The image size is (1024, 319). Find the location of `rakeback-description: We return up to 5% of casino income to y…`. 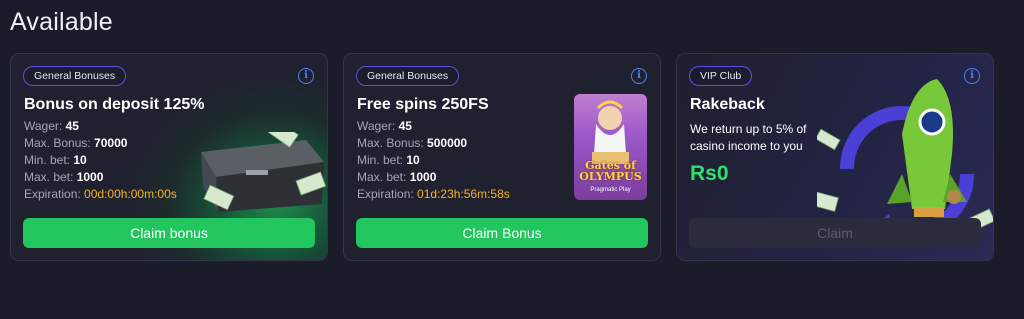

rakeback-description: We return up to 5% of casino income to y… is located at coordinates (748, 137).